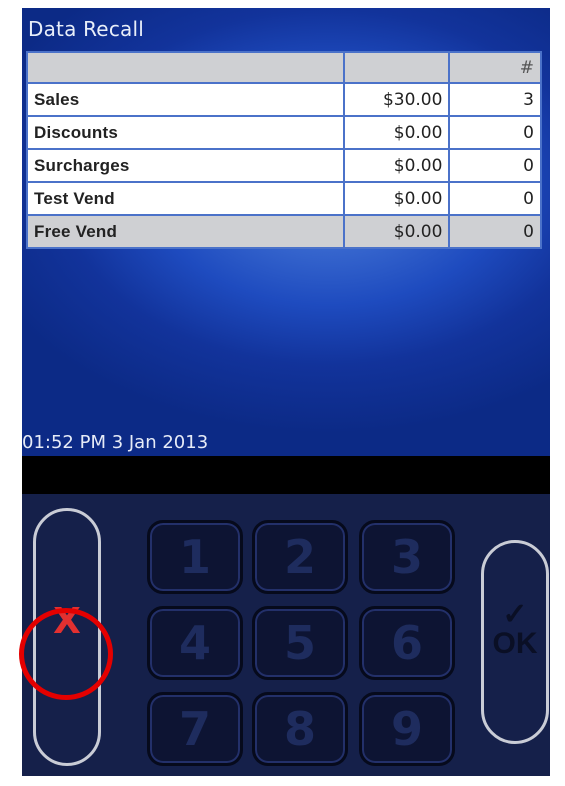 The image size is (565, 786). I want to click on row-amount: $30.00, so click(398, 100).